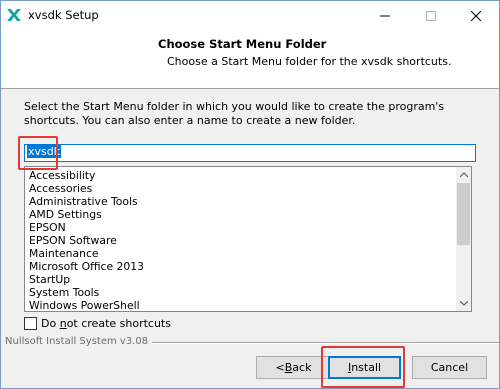  I want to click on folder-input-highlight, so click(38, 153).